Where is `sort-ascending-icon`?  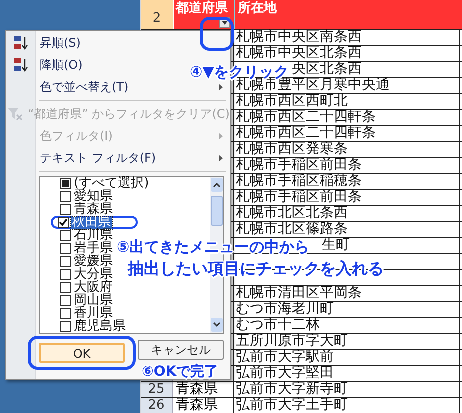 sort-ascending-icon is located at coordinates (21, 43).